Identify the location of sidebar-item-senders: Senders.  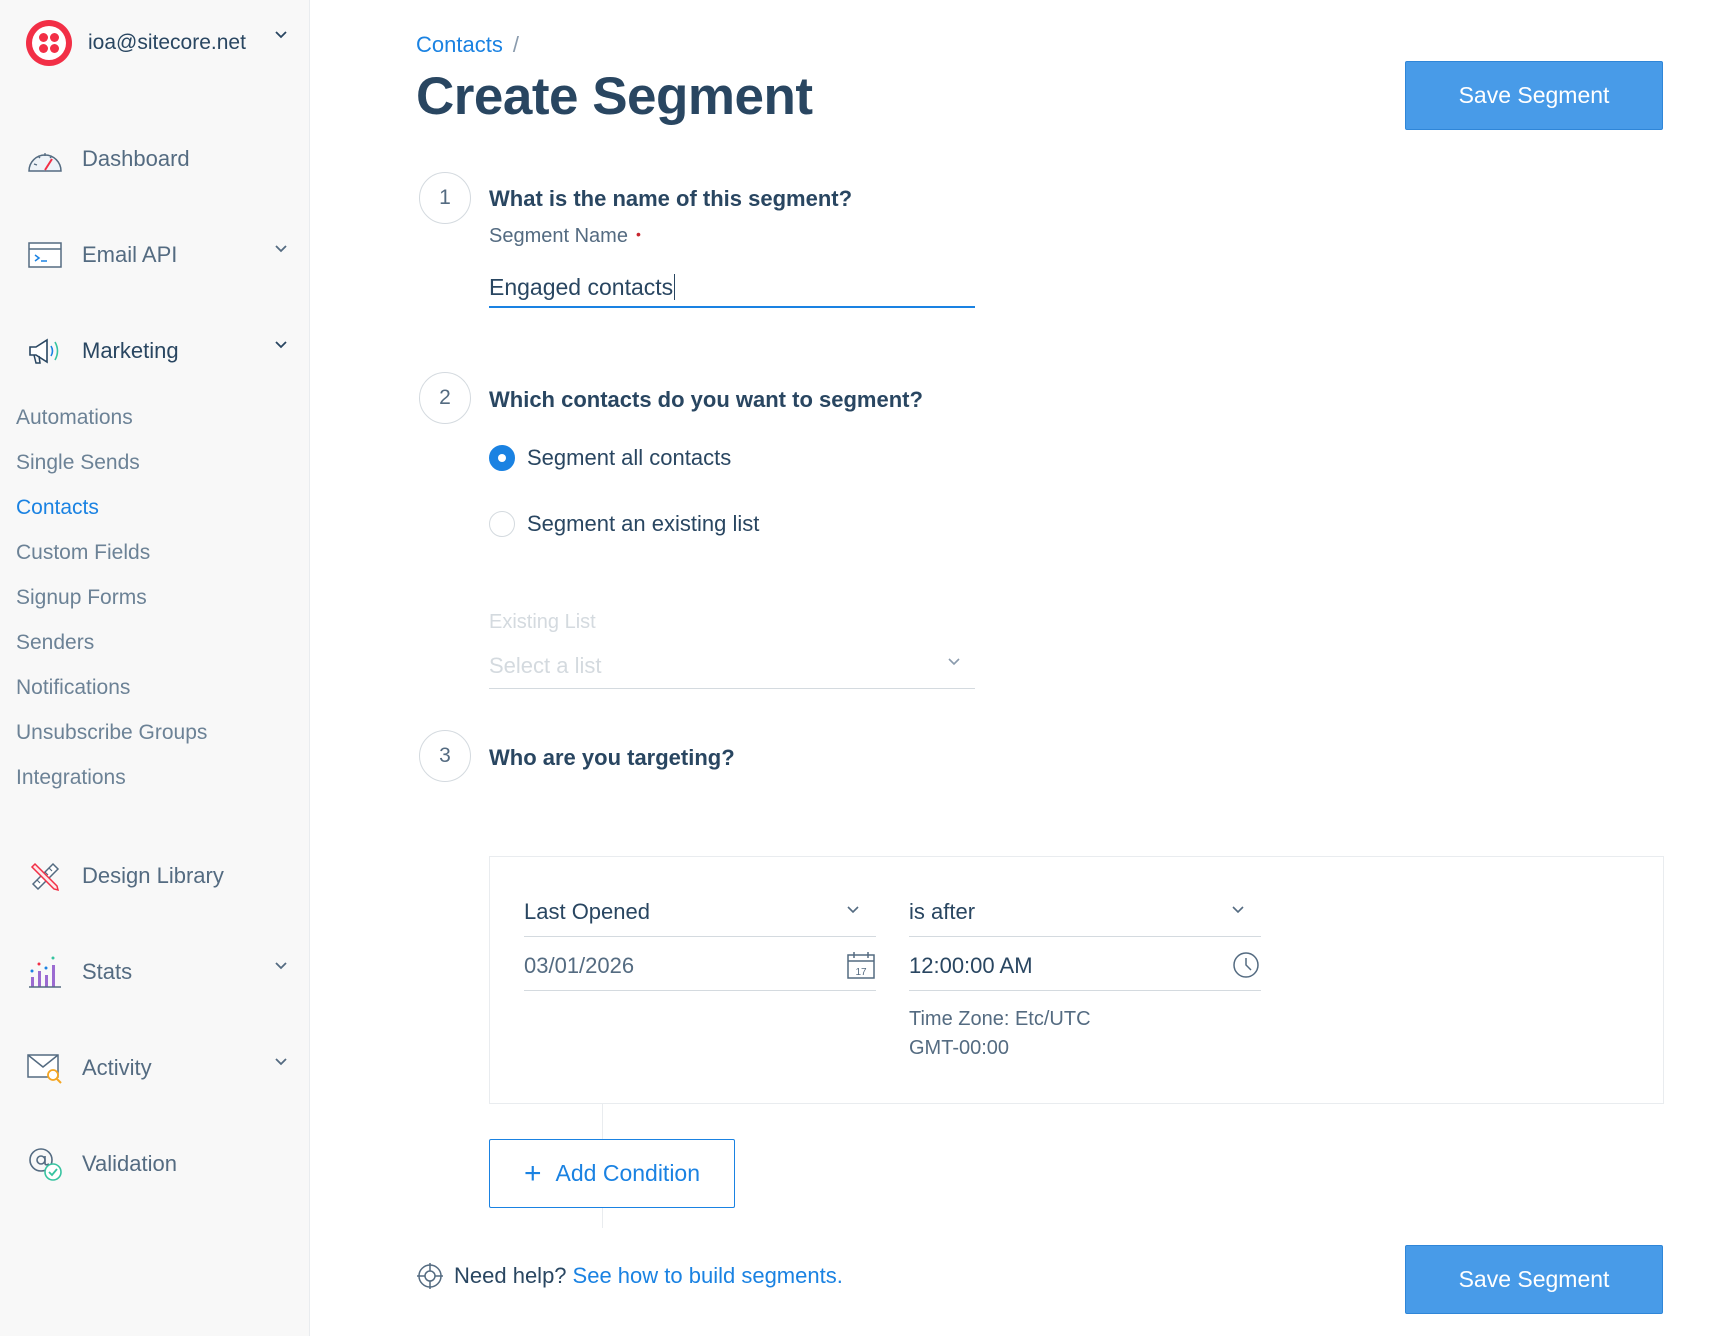
(55, 643).